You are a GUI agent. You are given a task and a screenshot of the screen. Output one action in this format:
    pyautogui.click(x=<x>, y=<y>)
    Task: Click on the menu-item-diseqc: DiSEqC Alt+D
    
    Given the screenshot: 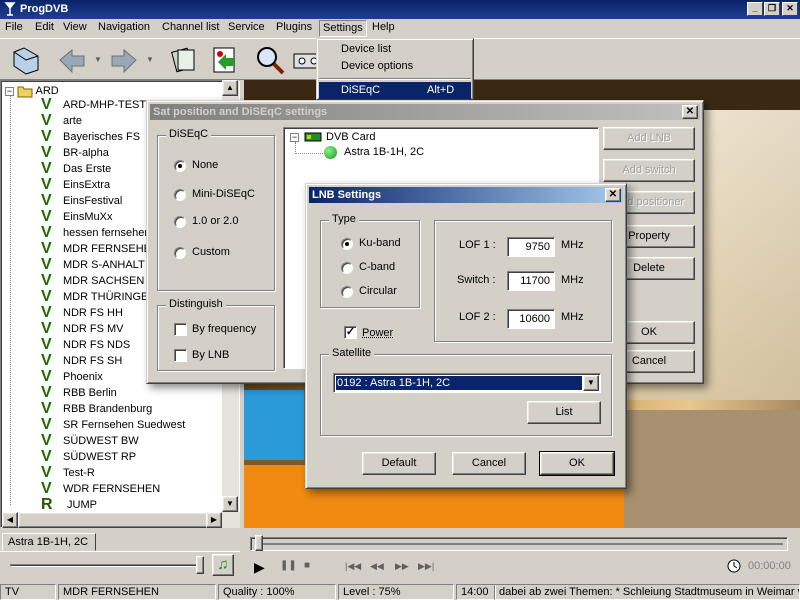 What is the action you would take?
    pyautogui.click(x=395, y=90)
    